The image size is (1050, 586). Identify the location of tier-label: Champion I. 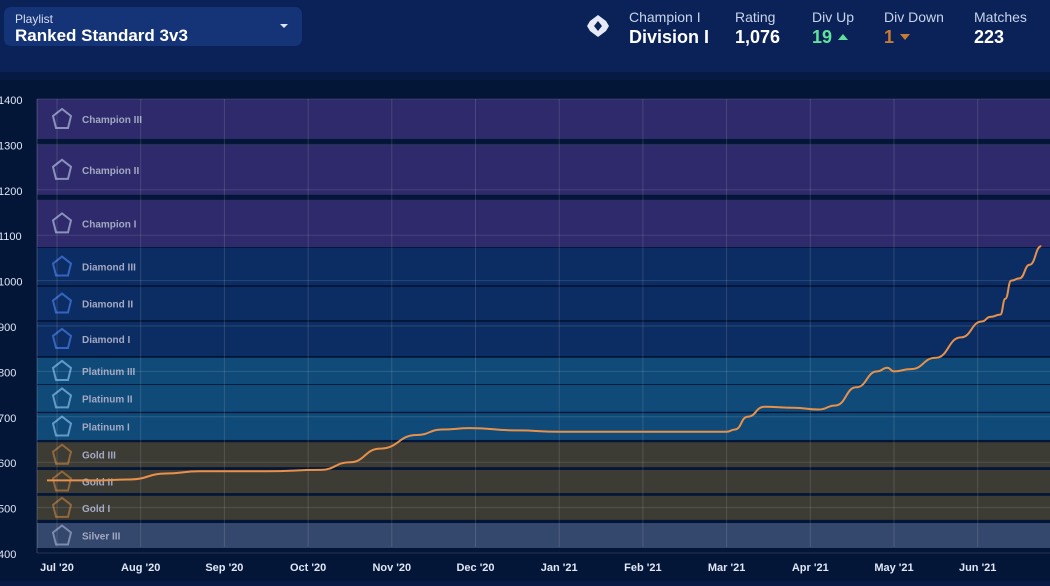
(109, 224).